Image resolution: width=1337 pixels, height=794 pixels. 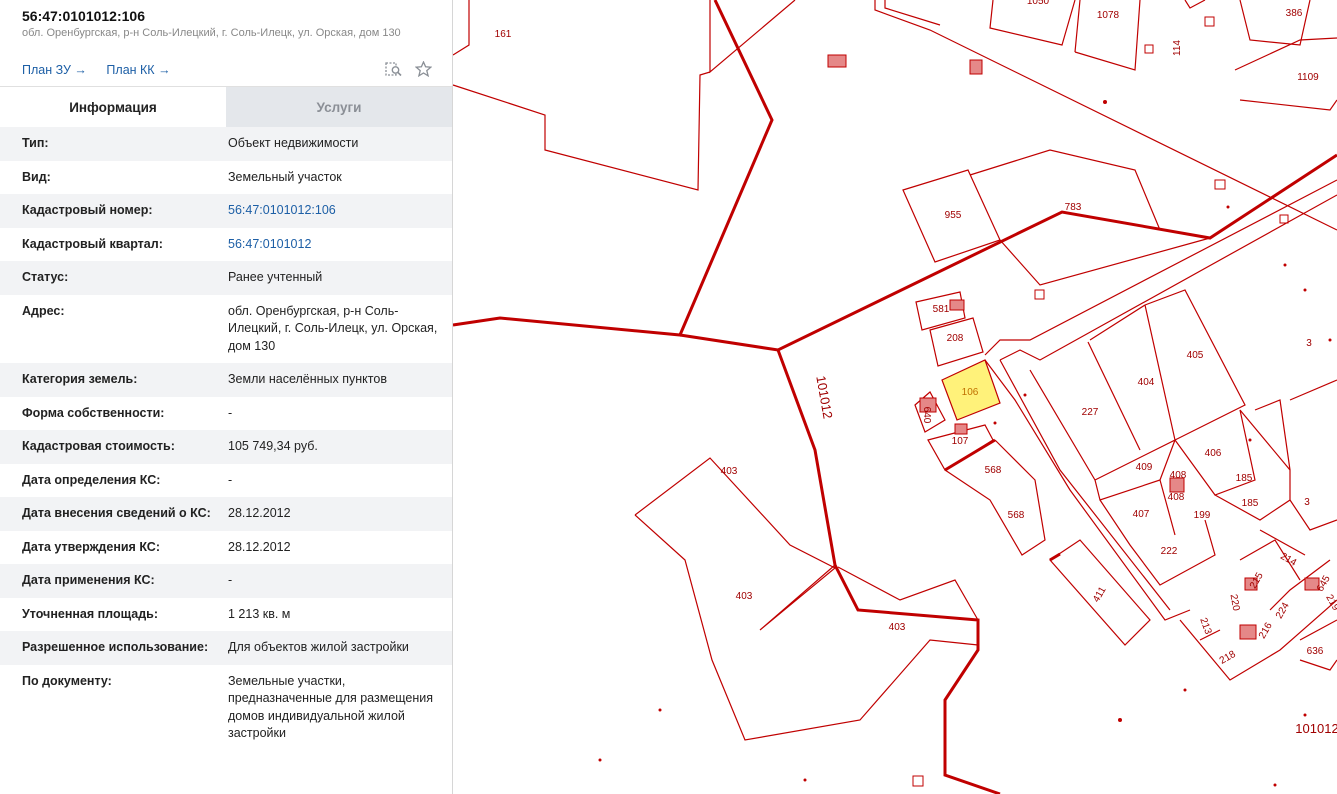 I want to click on map-label: 645, so click(x=1324, y=583).